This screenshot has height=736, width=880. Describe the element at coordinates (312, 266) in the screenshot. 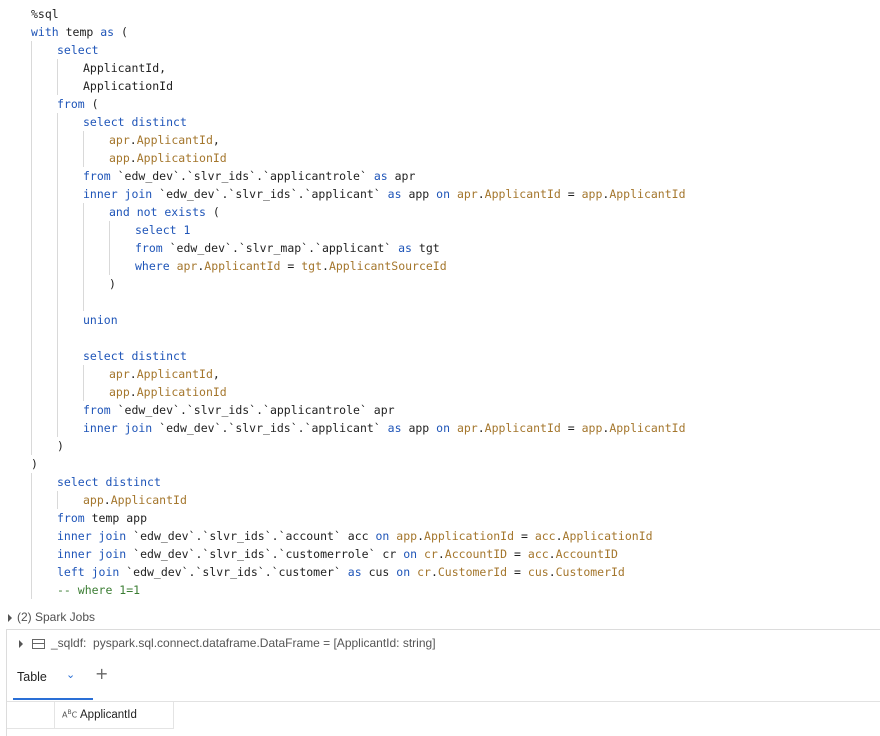

I see `code-token: tgt` at that location.